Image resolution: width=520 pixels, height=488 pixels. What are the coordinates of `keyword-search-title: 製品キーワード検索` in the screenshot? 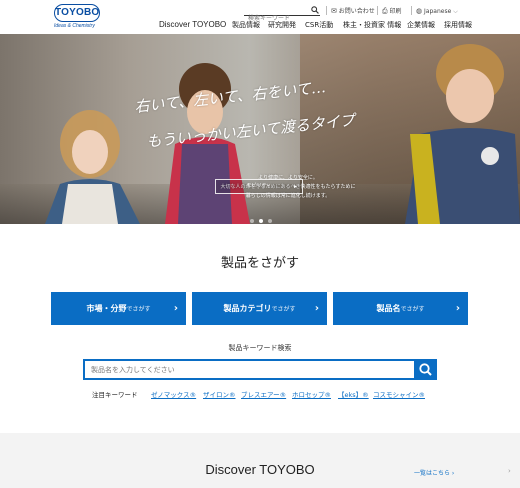 It's located at (260, 348).